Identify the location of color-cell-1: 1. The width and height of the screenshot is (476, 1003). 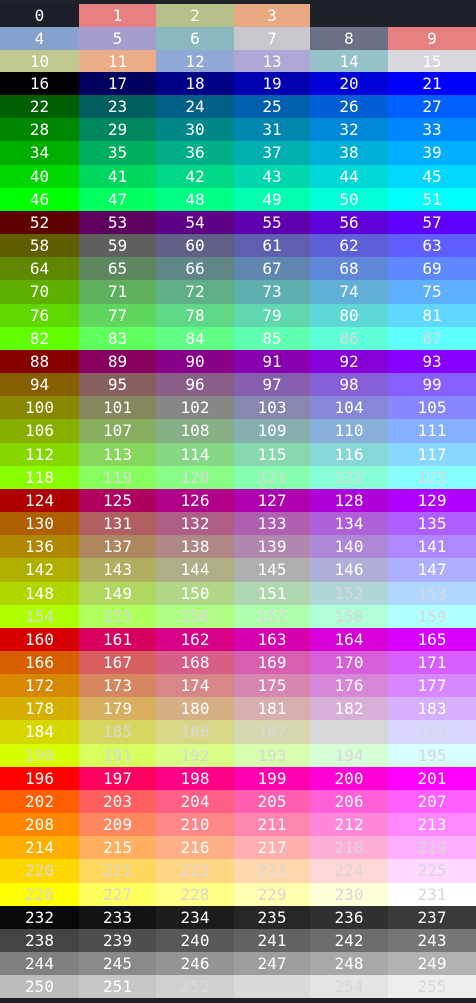
(117, 15).